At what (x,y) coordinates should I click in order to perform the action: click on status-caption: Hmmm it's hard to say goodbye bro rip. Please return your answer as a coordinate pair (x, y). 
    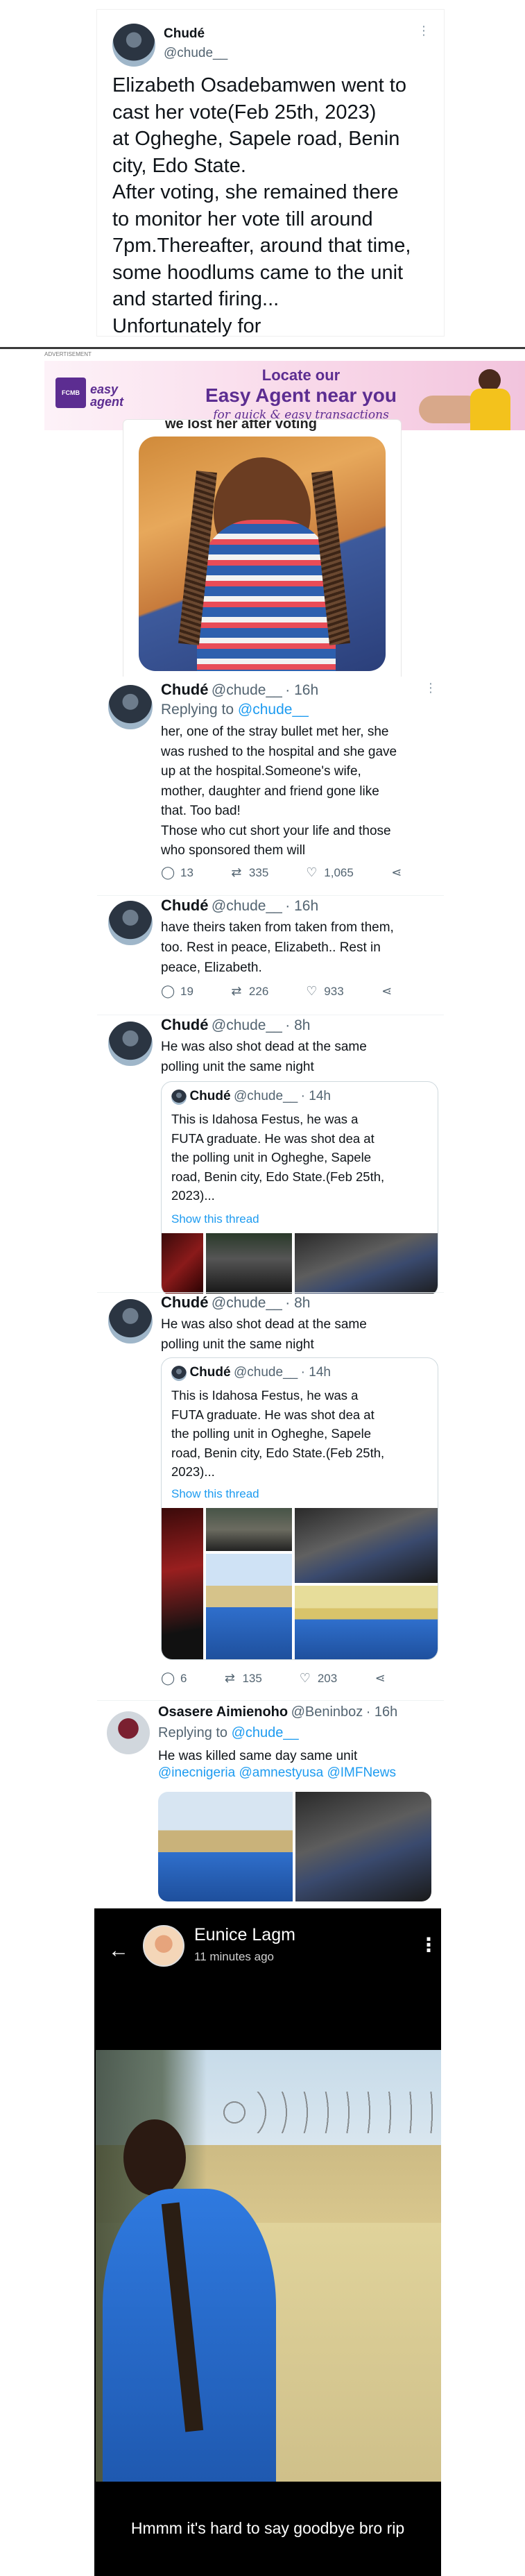
    Looking at the image, I should click on (267, 2528).